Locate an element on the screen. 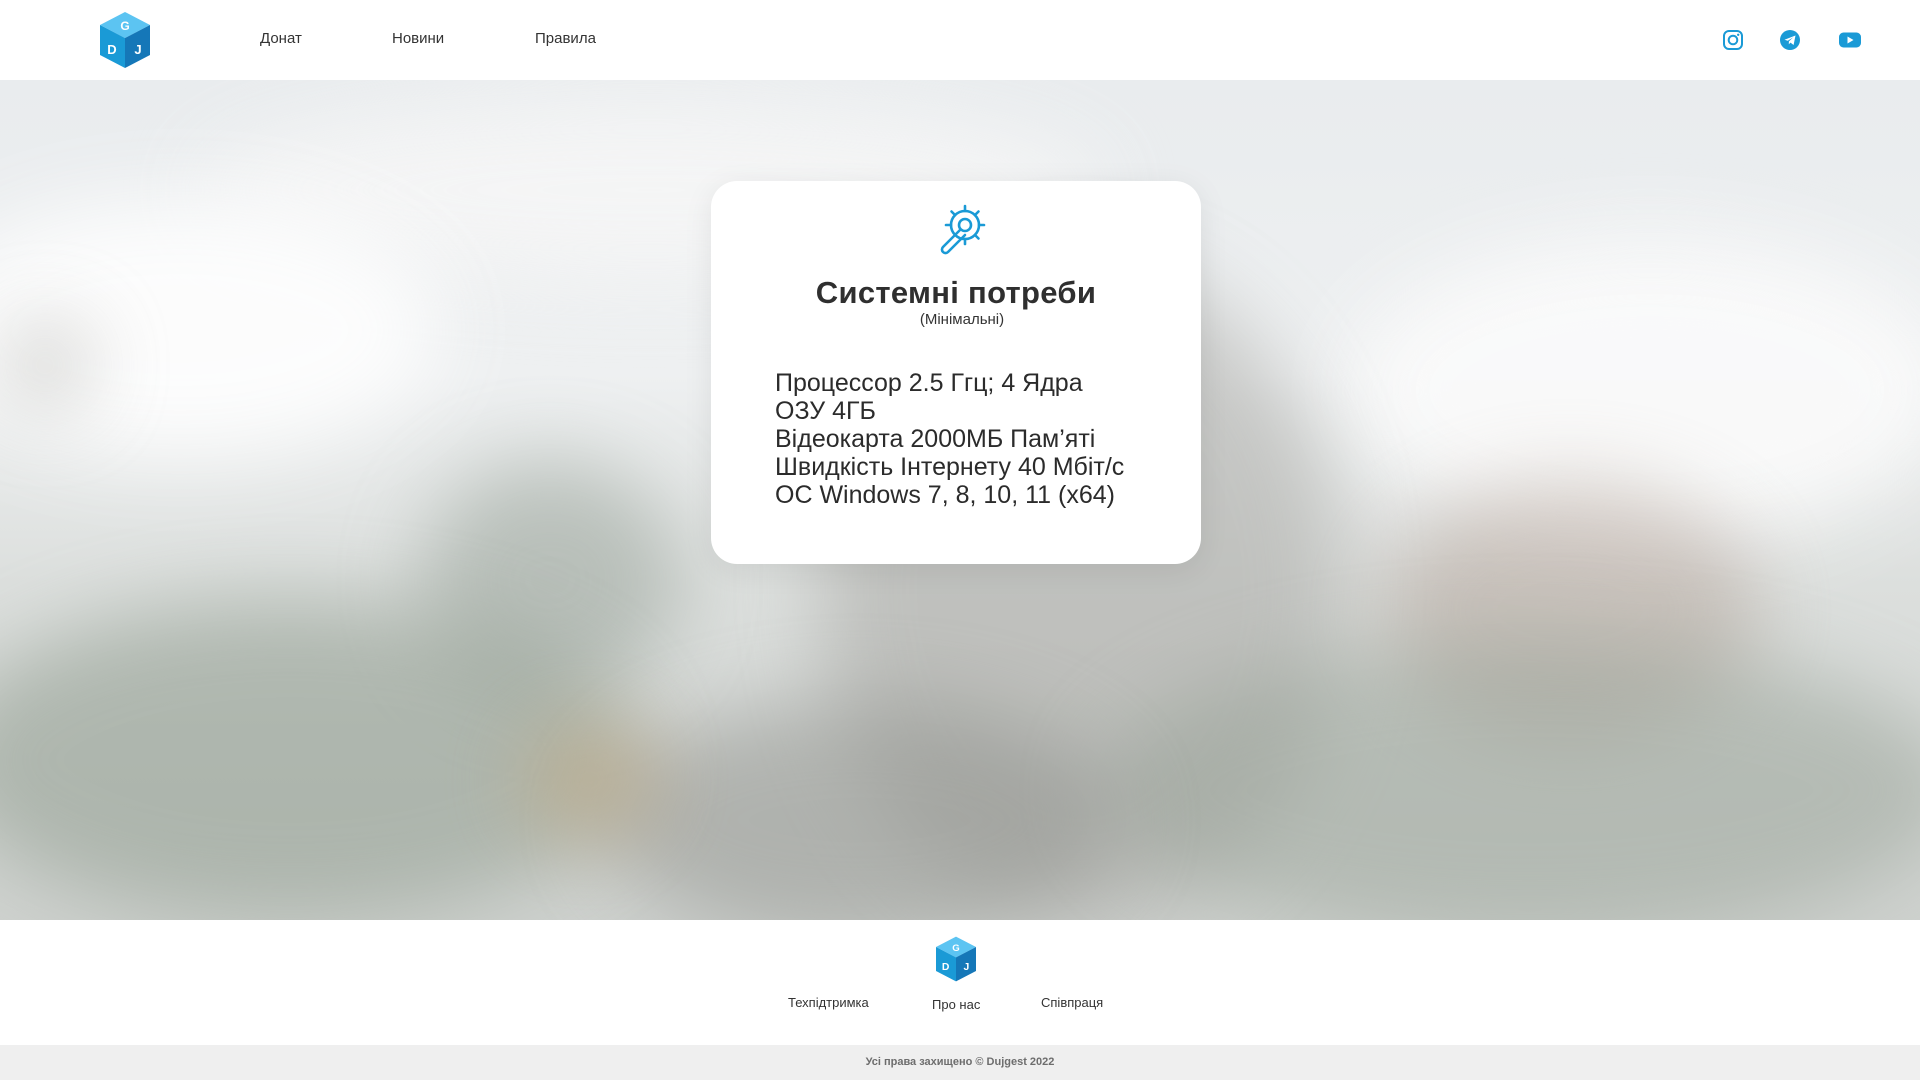 The image size is (1920, 1080). footer-logo: G D J is located at coordinates (956, 959).